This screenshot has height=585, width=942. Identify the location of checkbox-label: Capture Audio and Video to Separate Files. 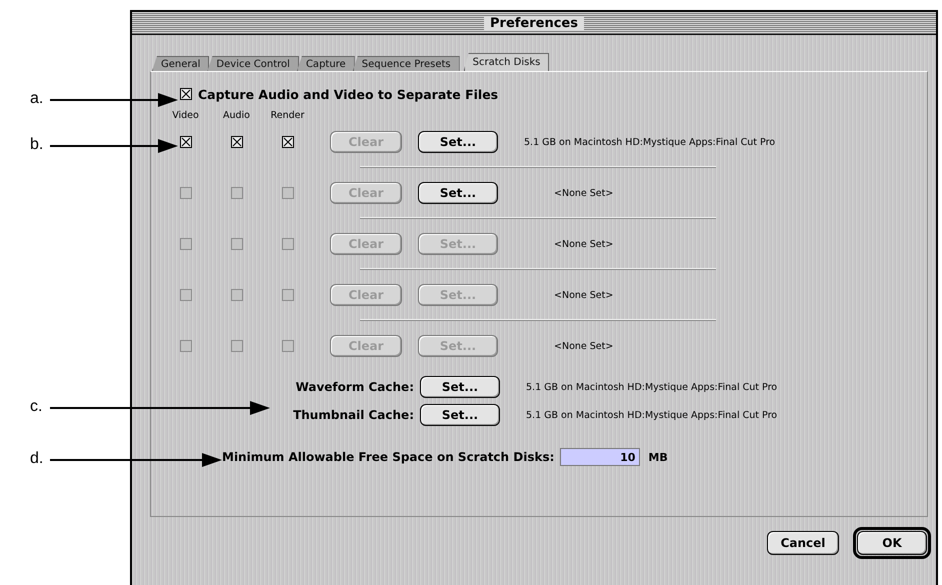
(348, 94).